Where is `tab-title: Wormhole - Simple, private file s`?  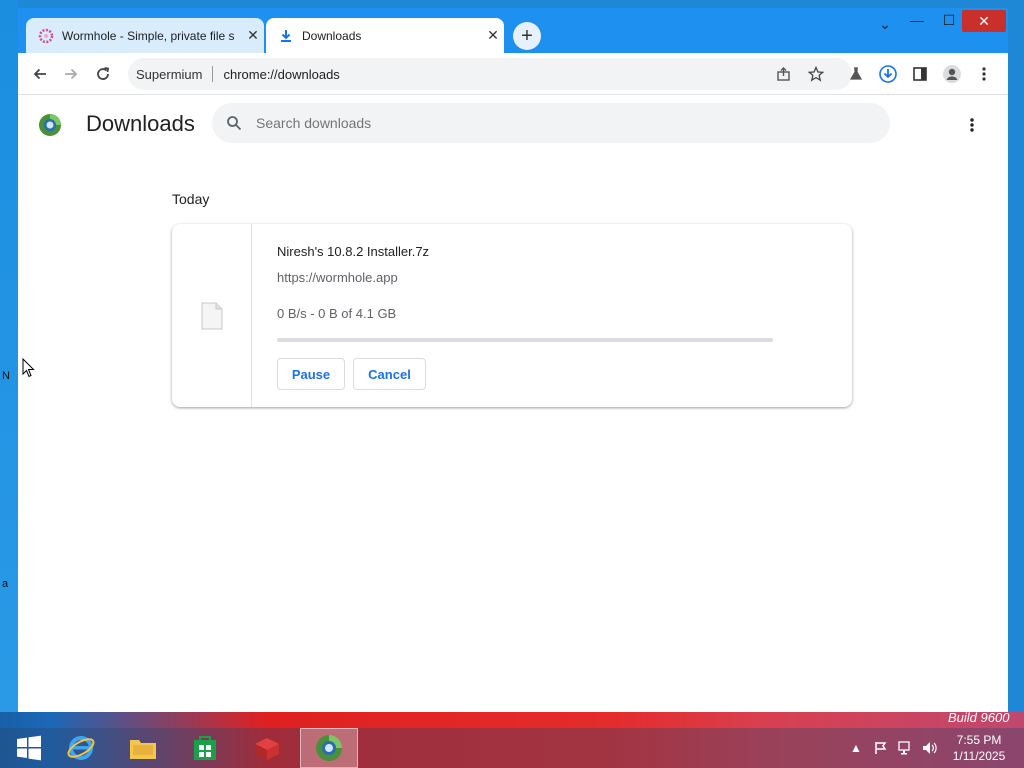 tab-title: Wormhole - Simple, private file s is located at coordinates (148, 35).